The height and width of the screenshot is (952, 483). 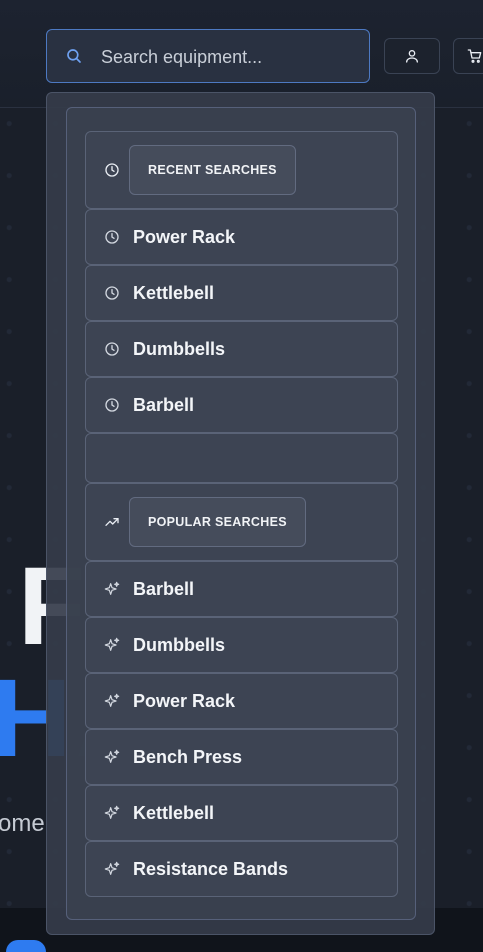 What do you see at coordinates (474, 56) in the screenshot?
I see `cart-icon` at bounding box center [474, 56].